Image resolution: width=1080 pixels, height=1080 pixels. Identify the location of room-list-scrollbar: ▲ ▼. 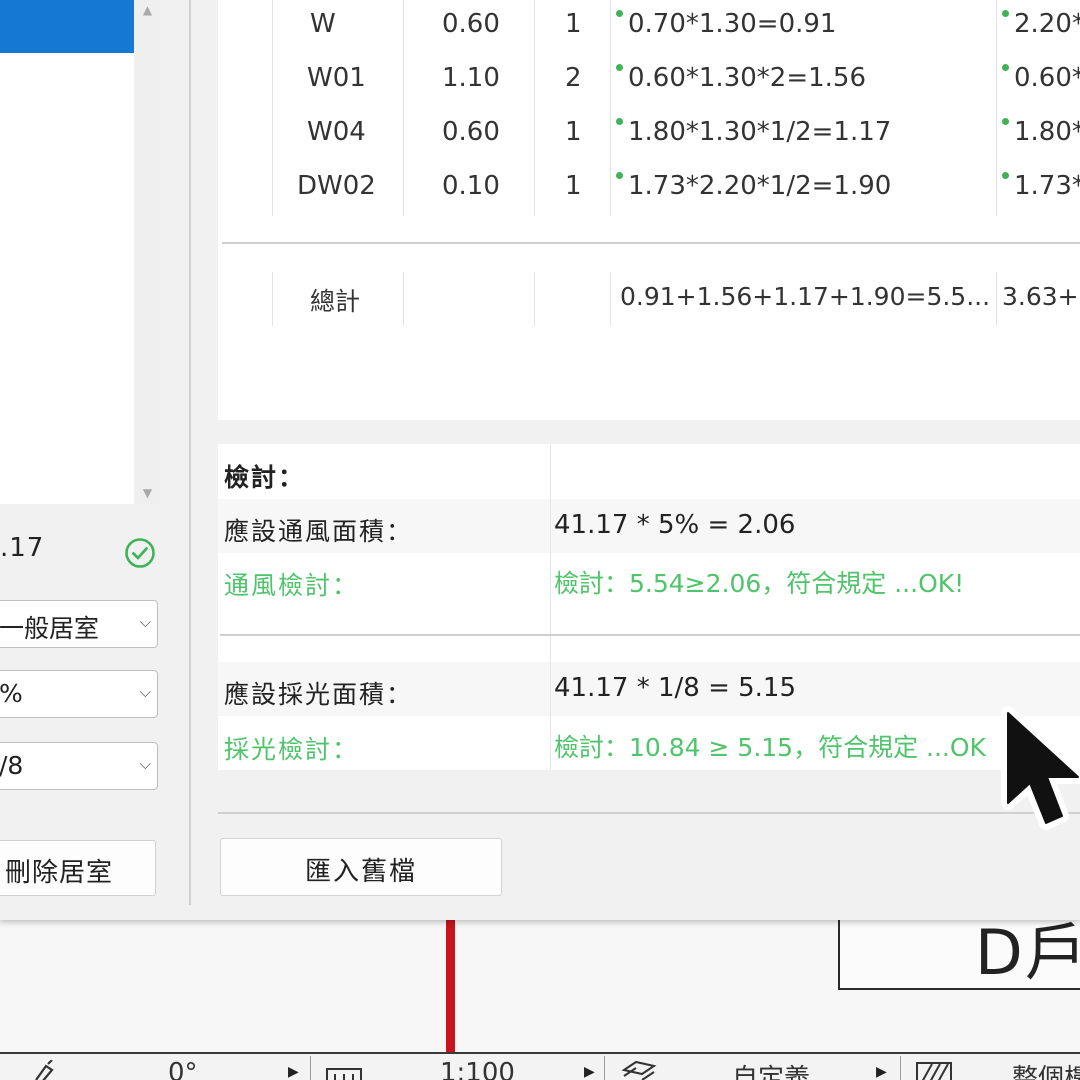
(147, 252).